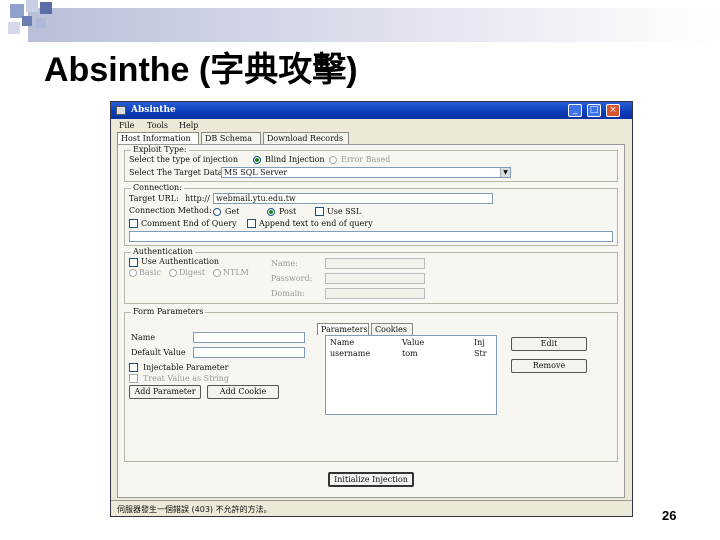 Image resolution: width=720 pixels, height=540 pixels. I want to click on target-url-label: Target URL:, so click(154, 198).